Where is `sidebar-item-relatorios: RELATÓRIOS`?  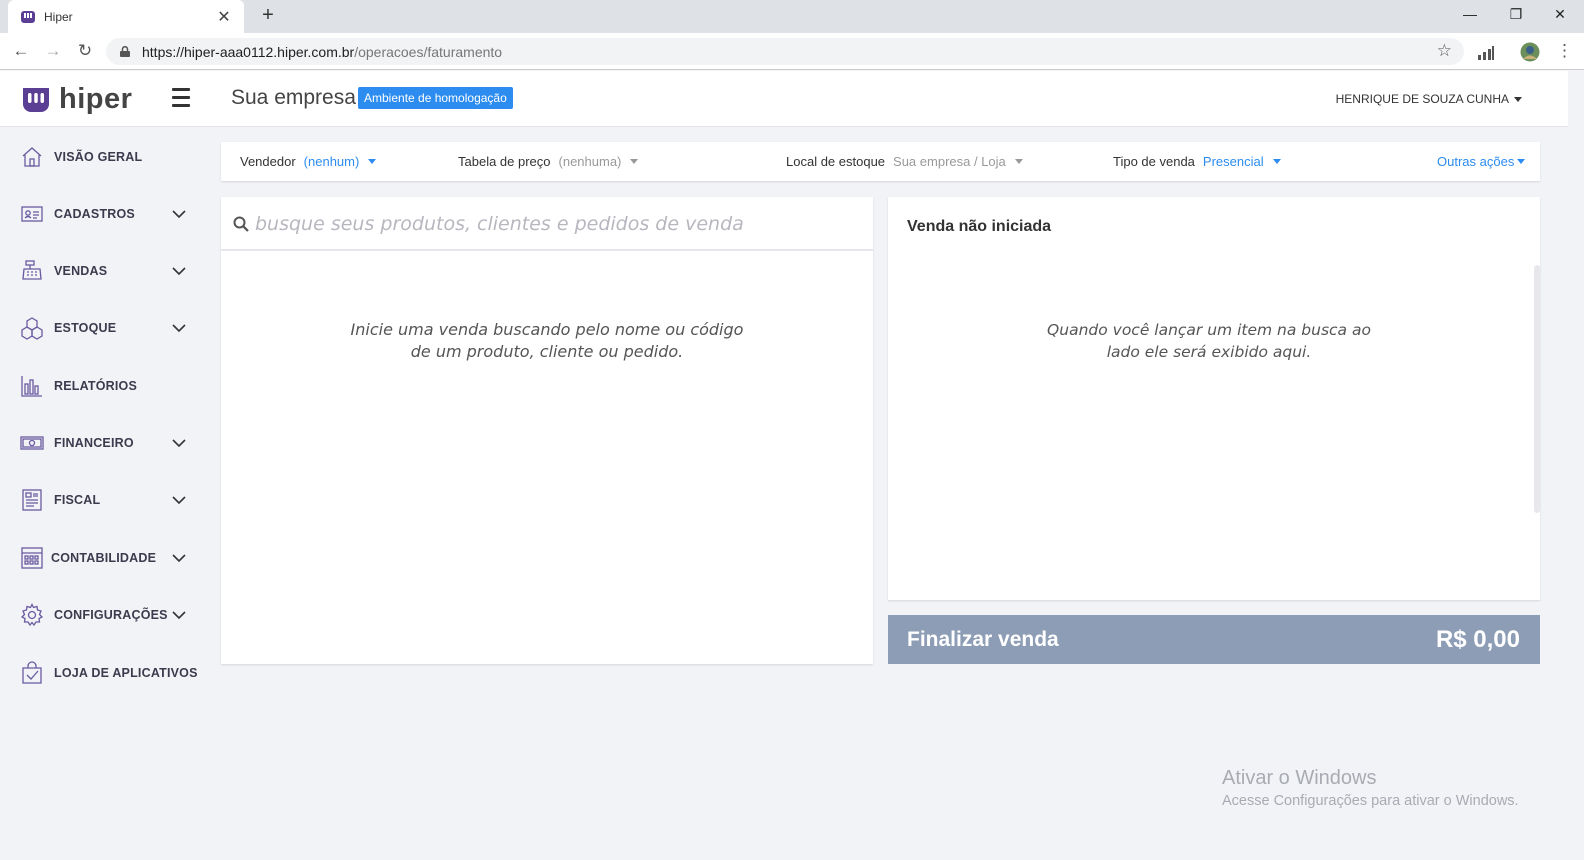
sidebar-item-relatorios: RELATÓRIOS is located at coordinates (105, 386).